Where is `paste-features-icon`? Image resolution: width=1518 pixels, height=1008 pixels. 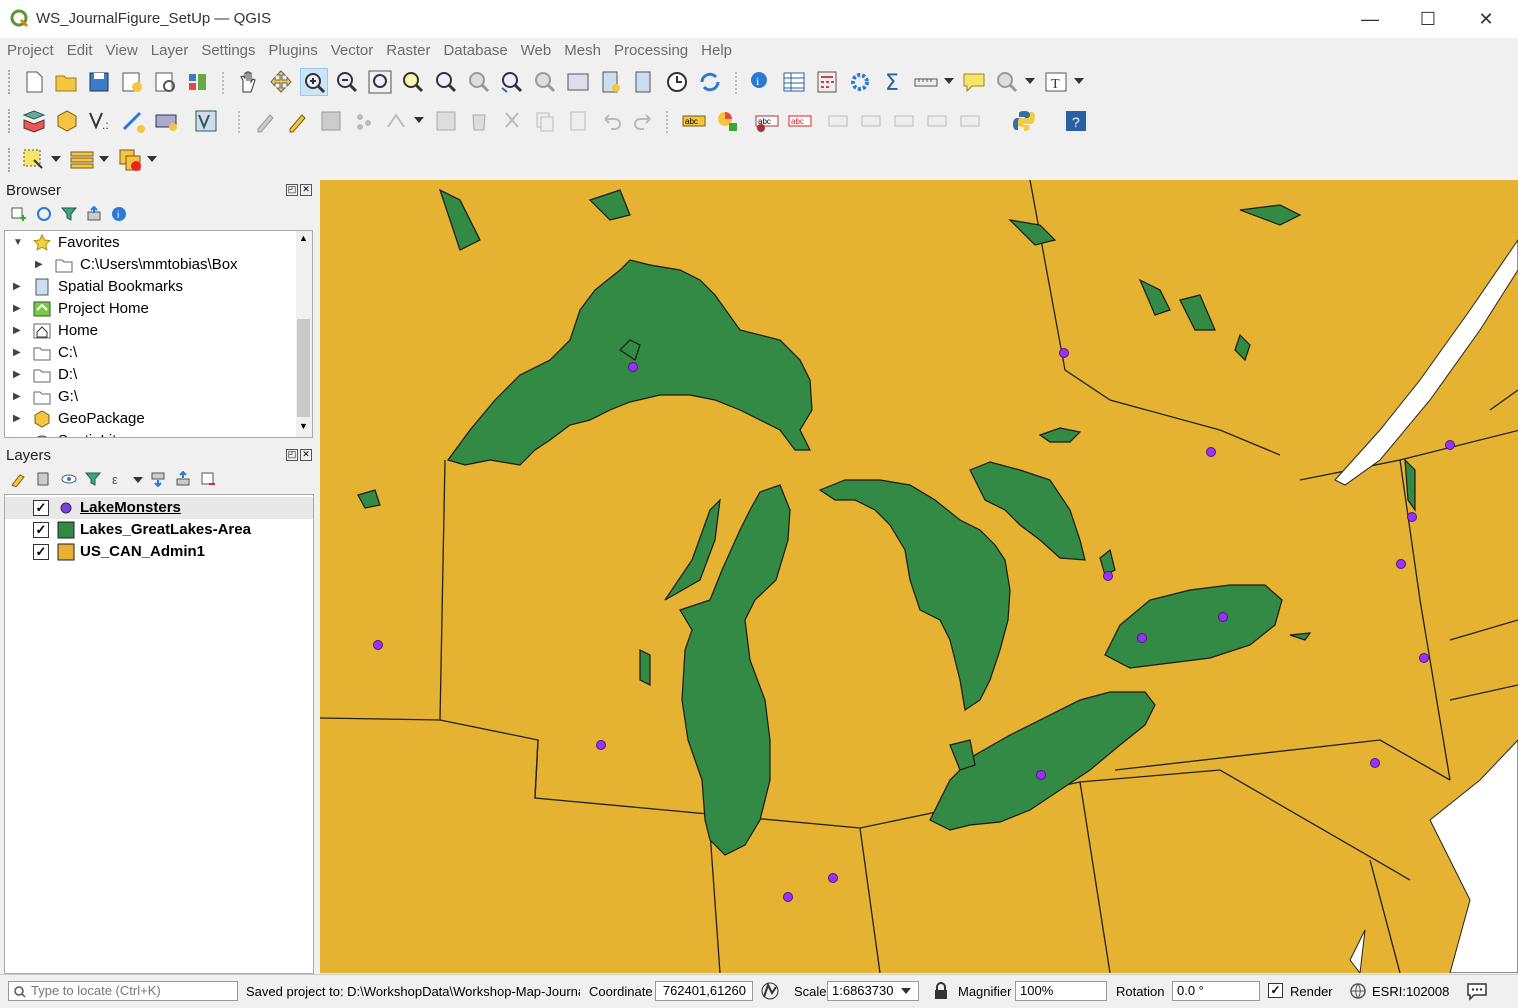
paste-features-icon is located at coordinates (578, 121).